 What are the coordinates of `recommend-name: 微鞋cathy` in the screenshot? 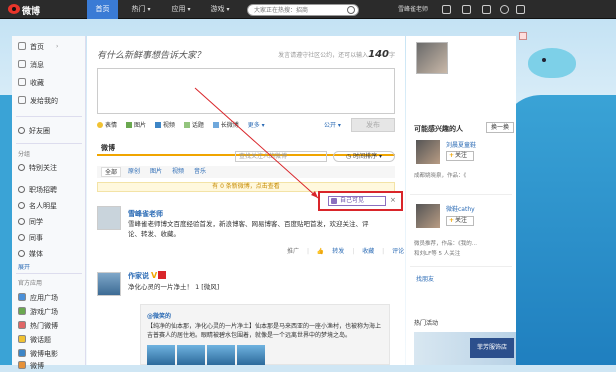 It's located at (460, 208).